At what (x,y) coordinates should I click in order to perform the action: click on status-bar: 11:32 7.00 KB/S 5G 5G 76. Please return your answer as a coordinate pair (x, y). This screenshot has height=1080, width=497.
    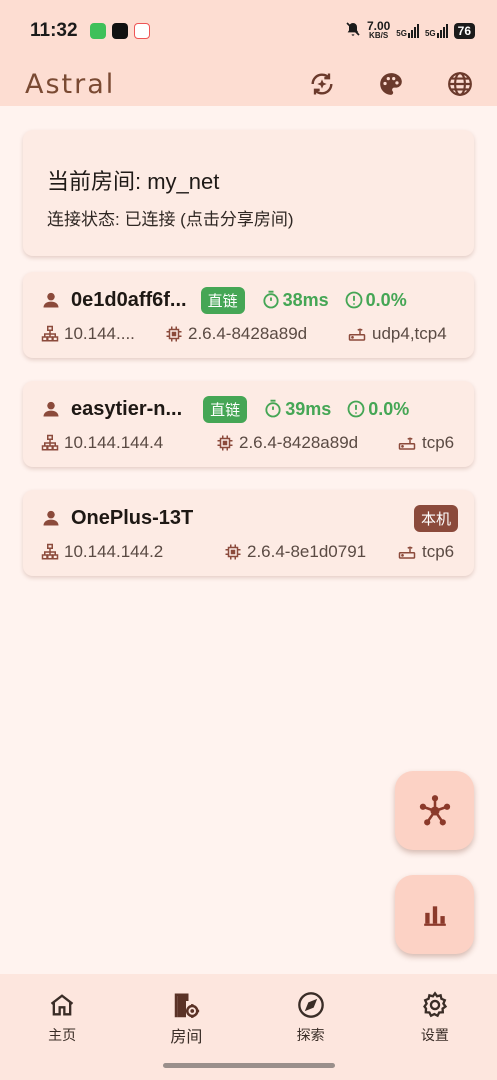
    Looking at the image, I should click on (248, 31).